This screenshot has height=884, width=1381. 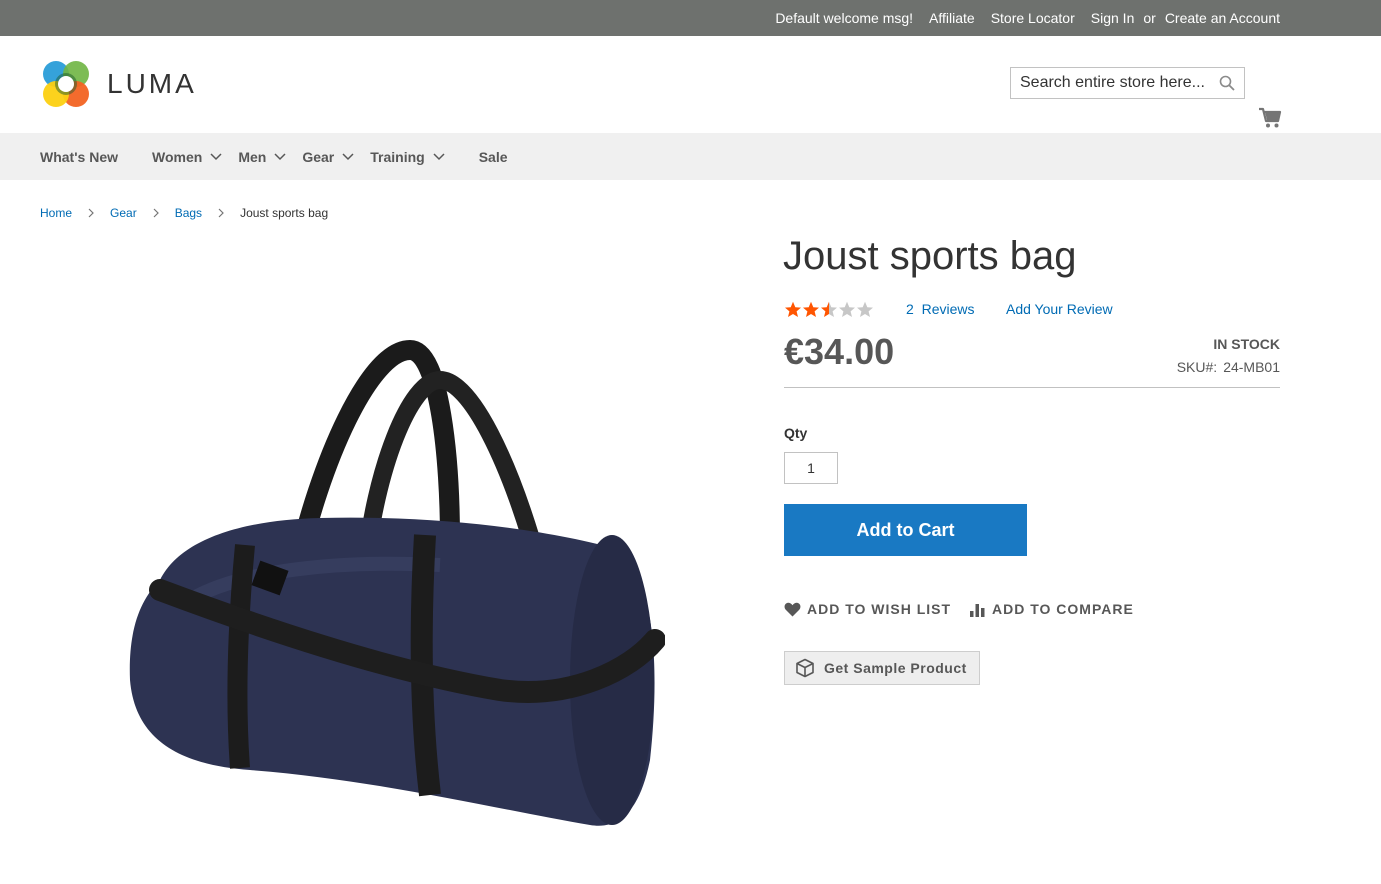 What do you see at coordinates (397, 156) in the screenshot?
I see `nav-item-label: Training` at bounding box center [397, 156].